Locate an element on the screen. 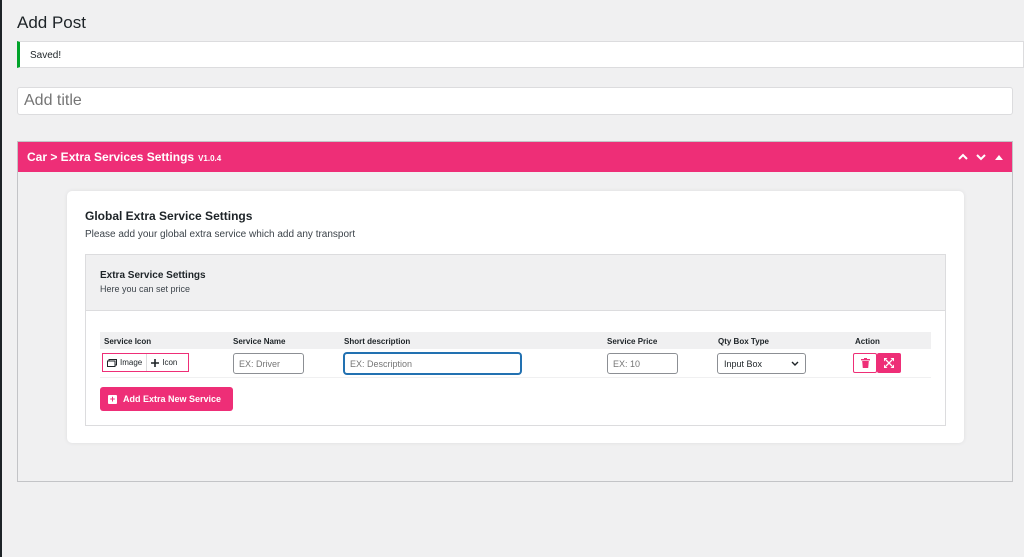  col-action: Action is located at coordinates (867, 341).